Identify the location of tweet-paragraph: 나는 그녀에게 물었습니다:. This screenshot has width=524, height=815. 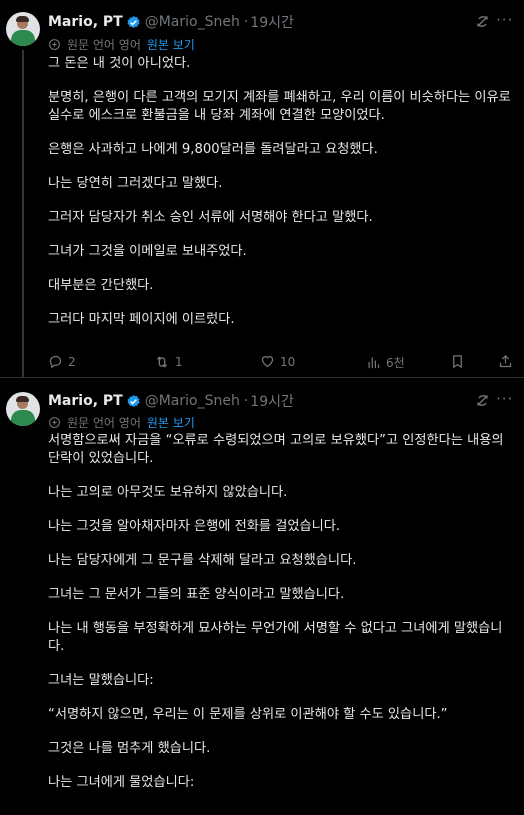
(121, 782).